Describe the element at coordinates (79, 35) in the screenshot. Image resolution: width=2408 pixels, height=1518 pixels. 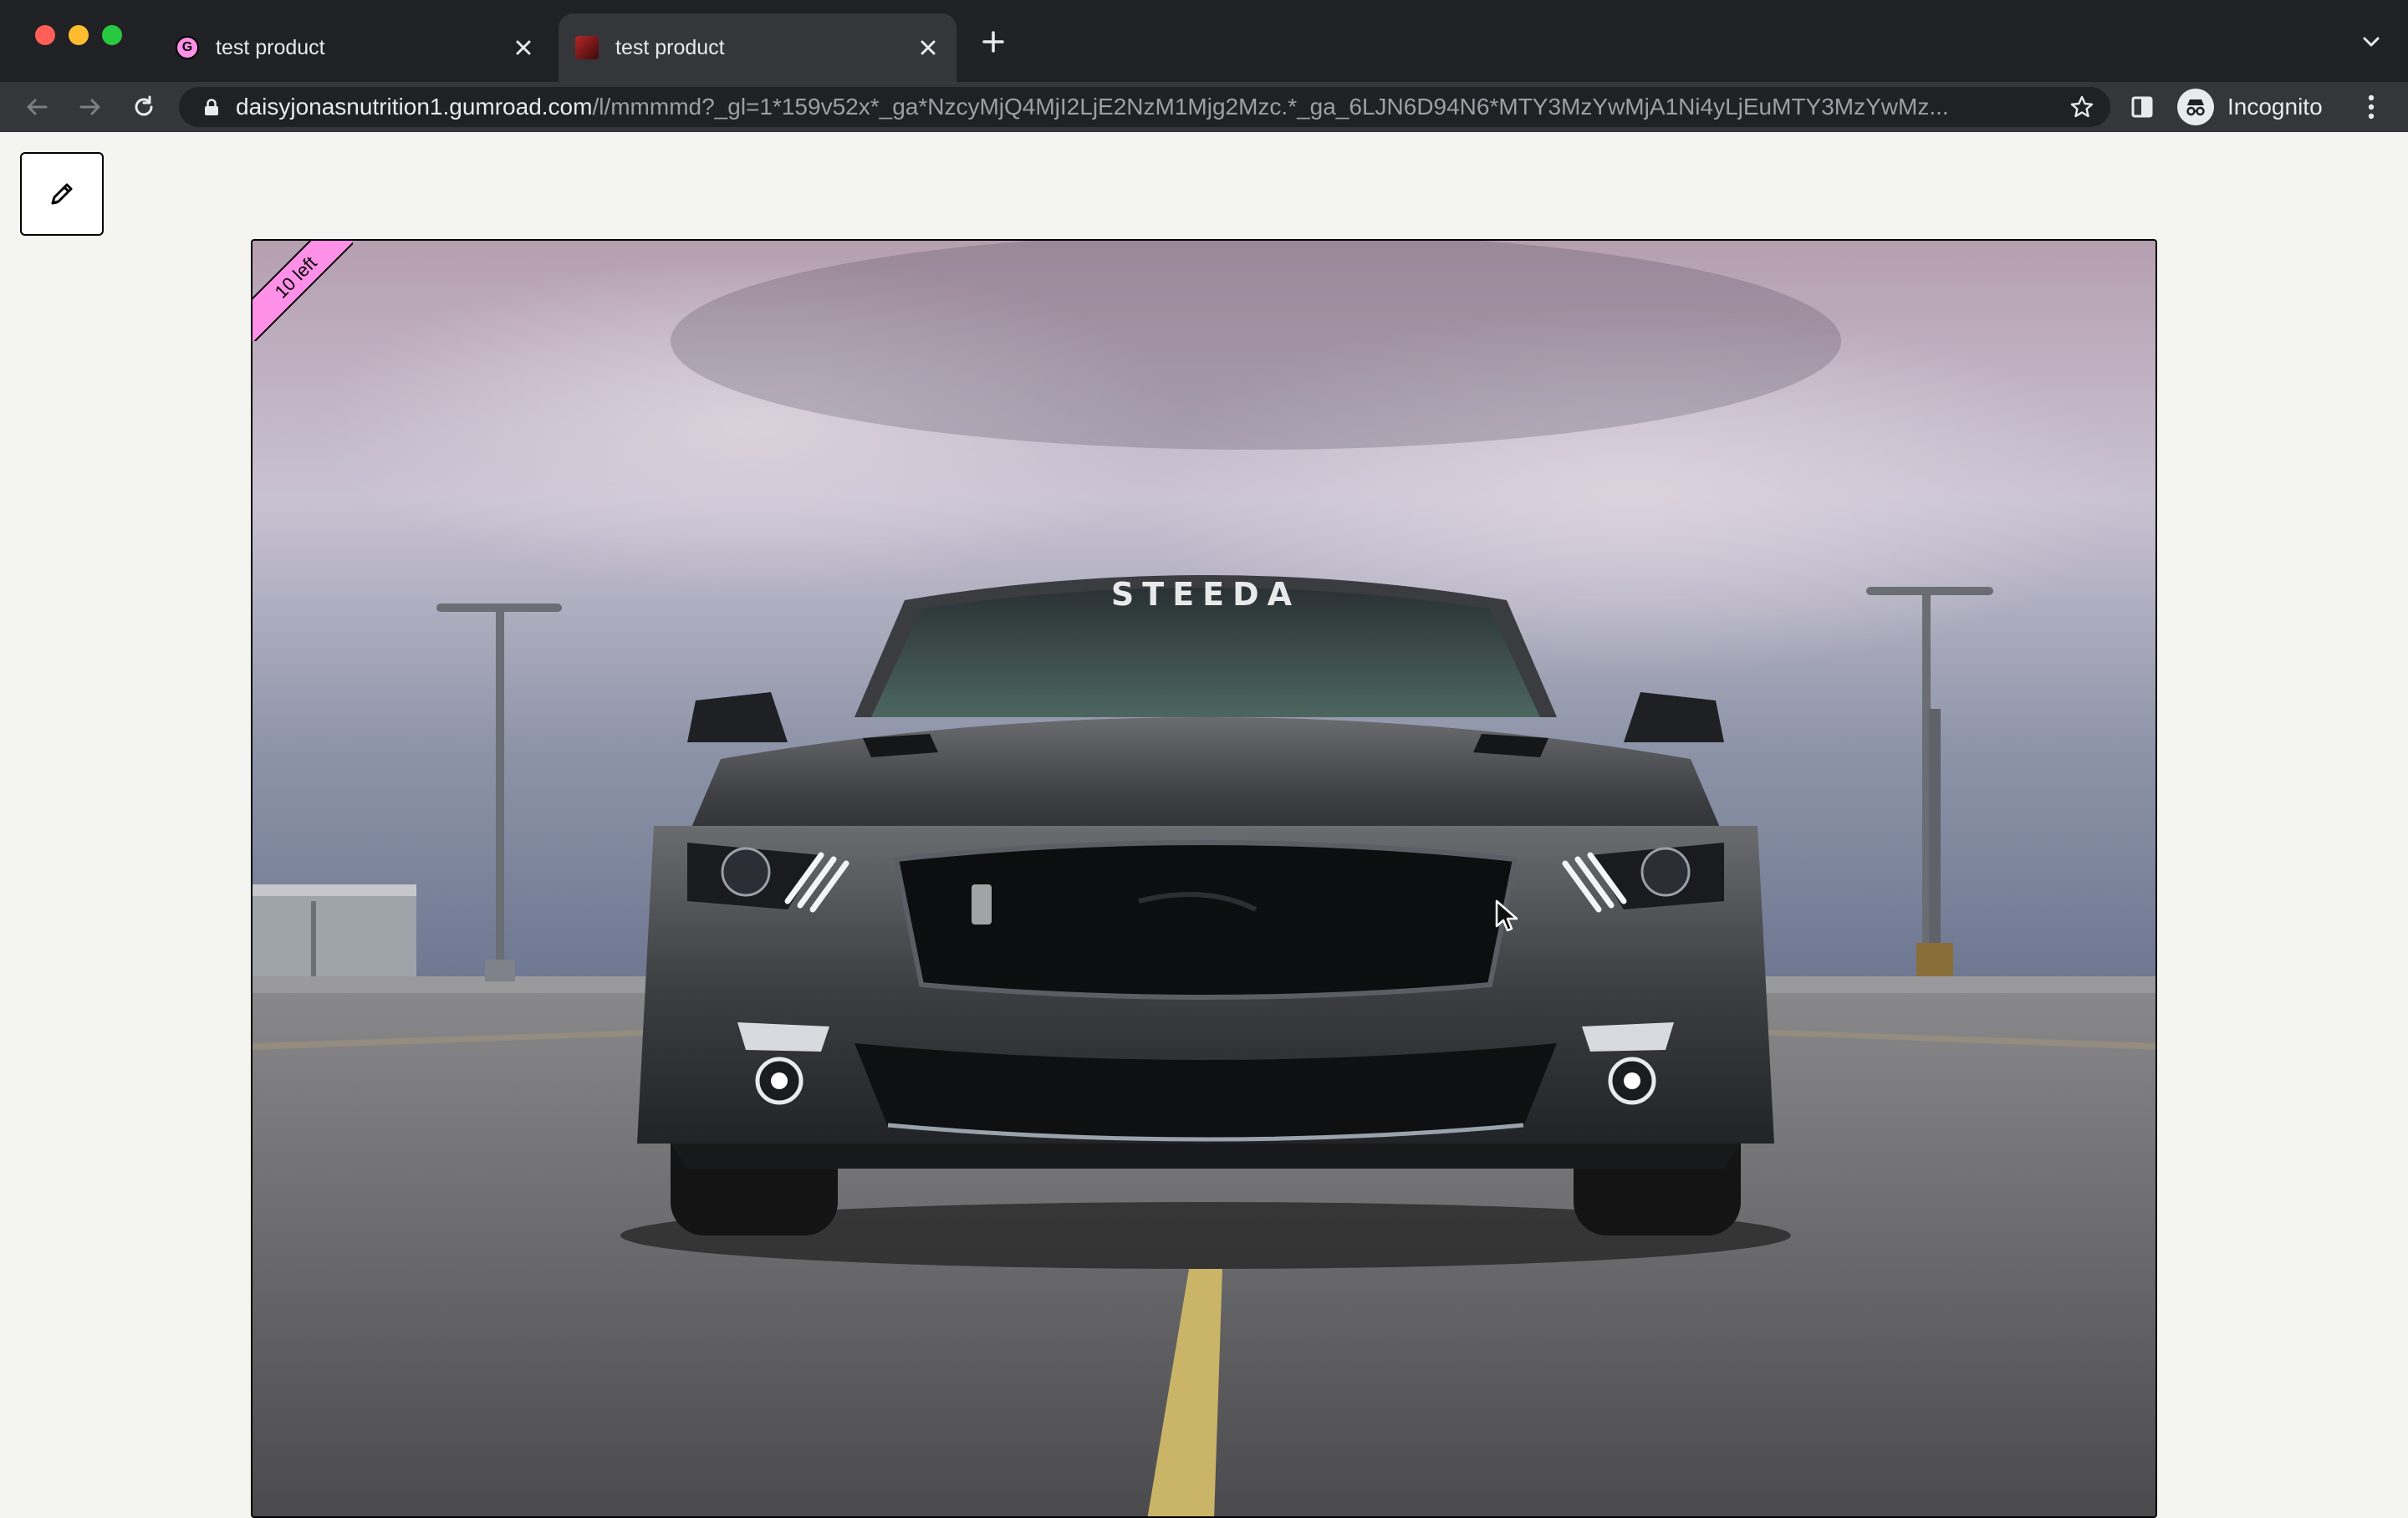
I see `window-minimize-button` at that location.